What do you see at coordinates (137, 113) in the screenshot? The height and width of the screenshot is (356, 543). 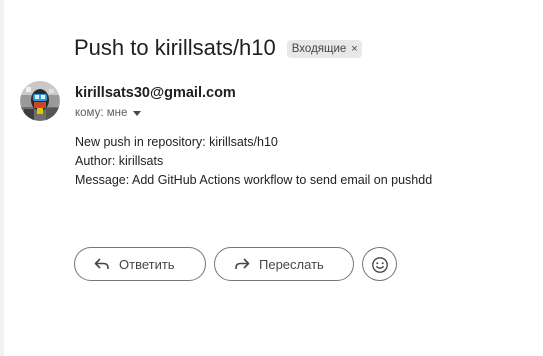 I see `chevron-down-icon` at bounding box center [137, 113].